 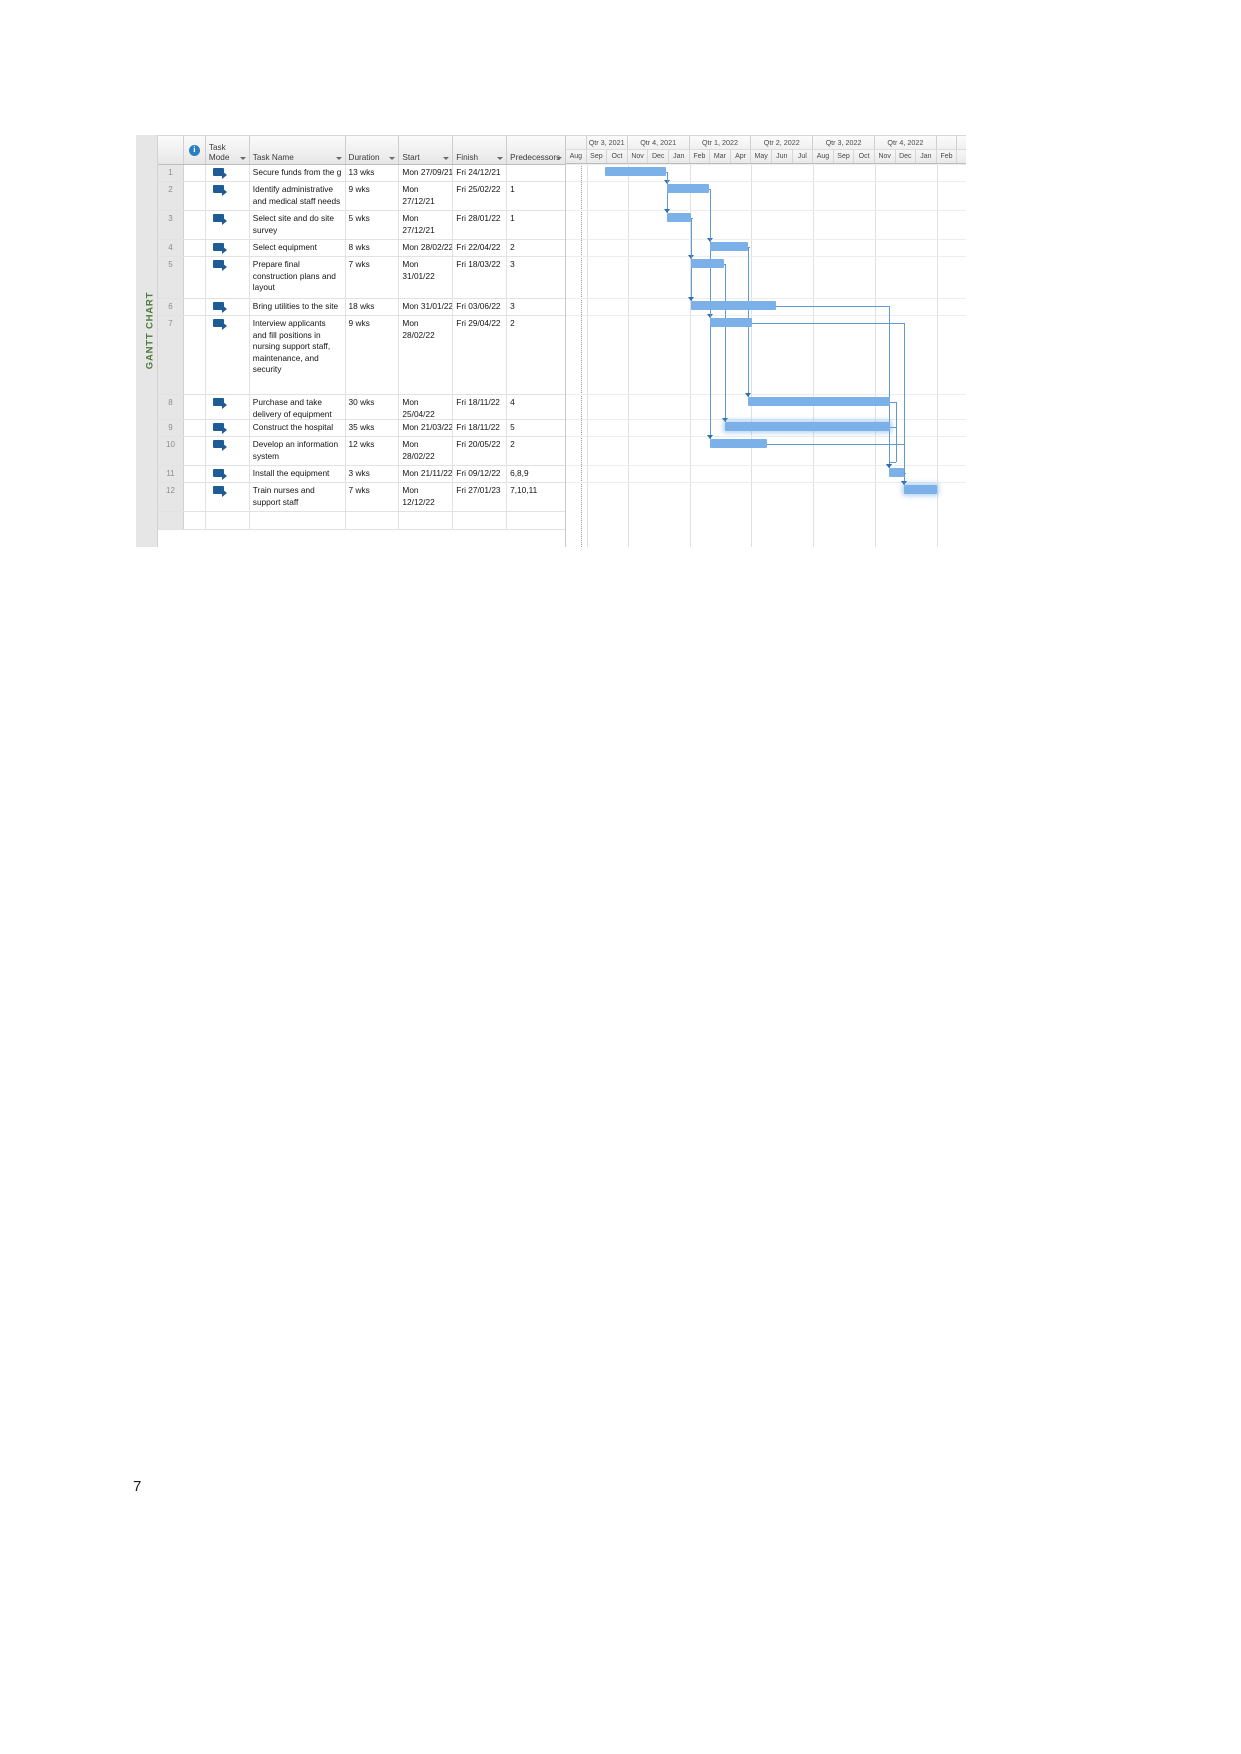 I want to click on row-start-cell: Mon 27/09/21, so click(x=426, y=173).